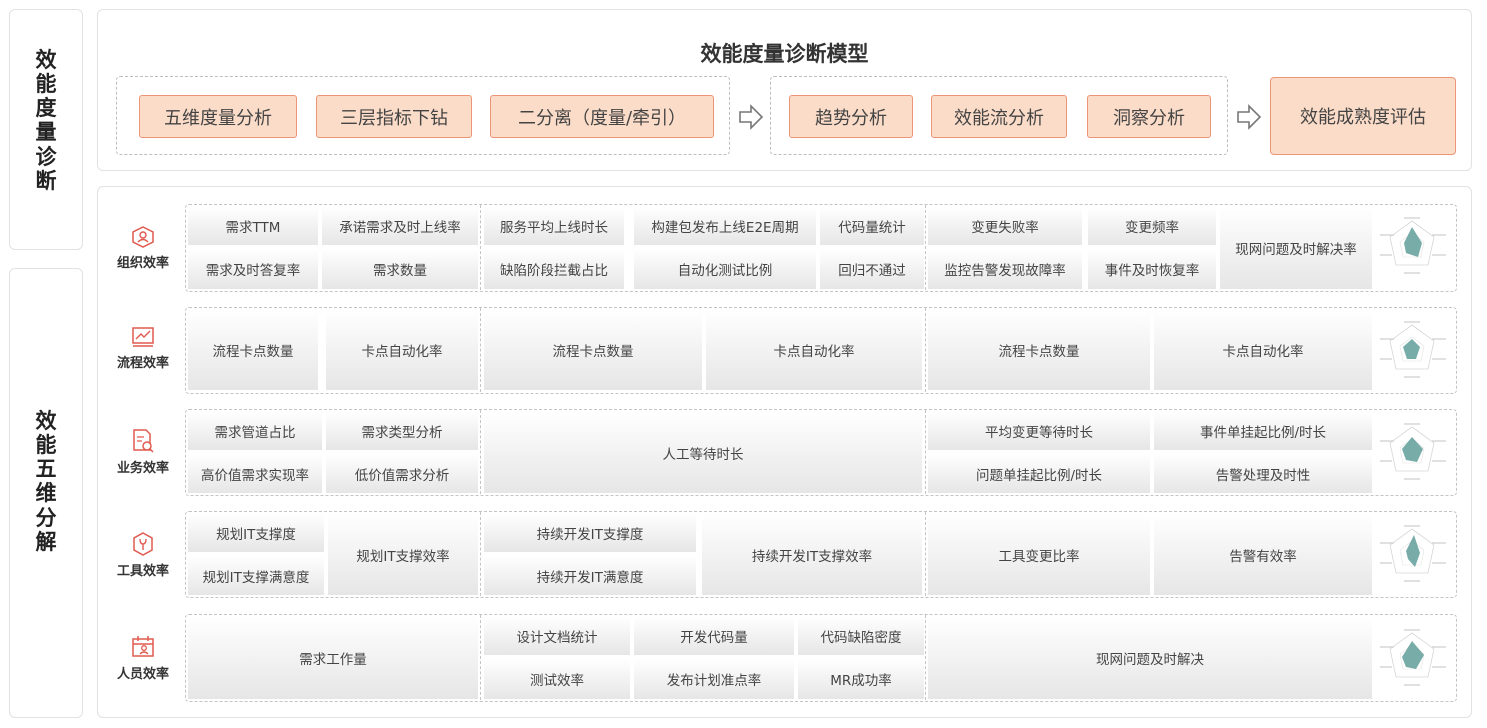  Describe the element at coordinates (402, 473) in the screenshot. I see `cell-metric: 低价值需求分析` at that location.